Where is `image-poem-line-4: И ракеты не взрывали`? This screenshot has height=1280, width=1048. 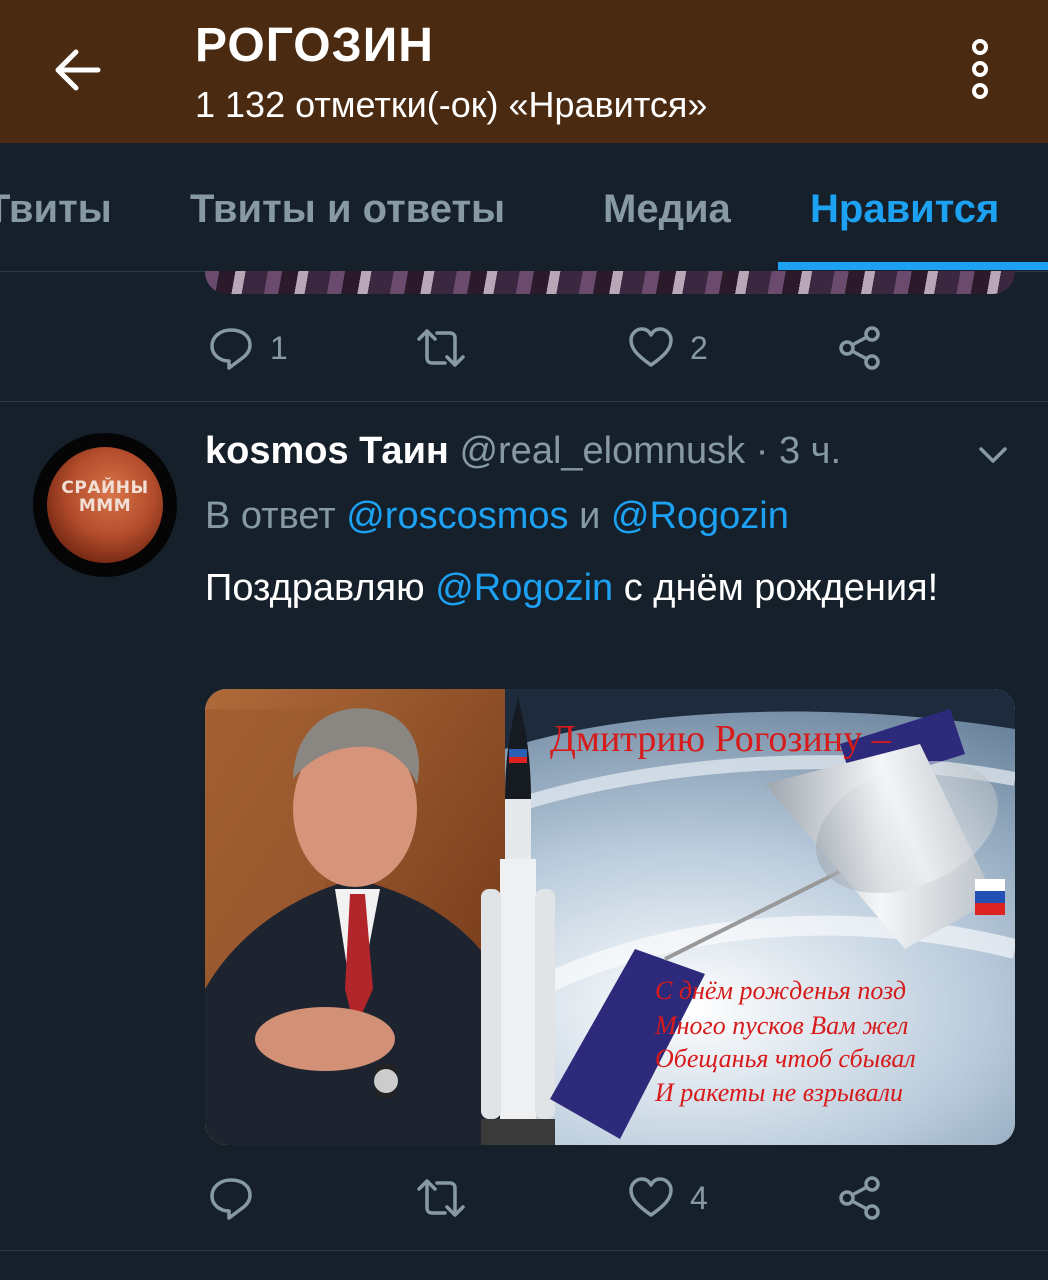 image-poem-line-4: И ракеты не взрывали is located at coordinates (778, 1092).